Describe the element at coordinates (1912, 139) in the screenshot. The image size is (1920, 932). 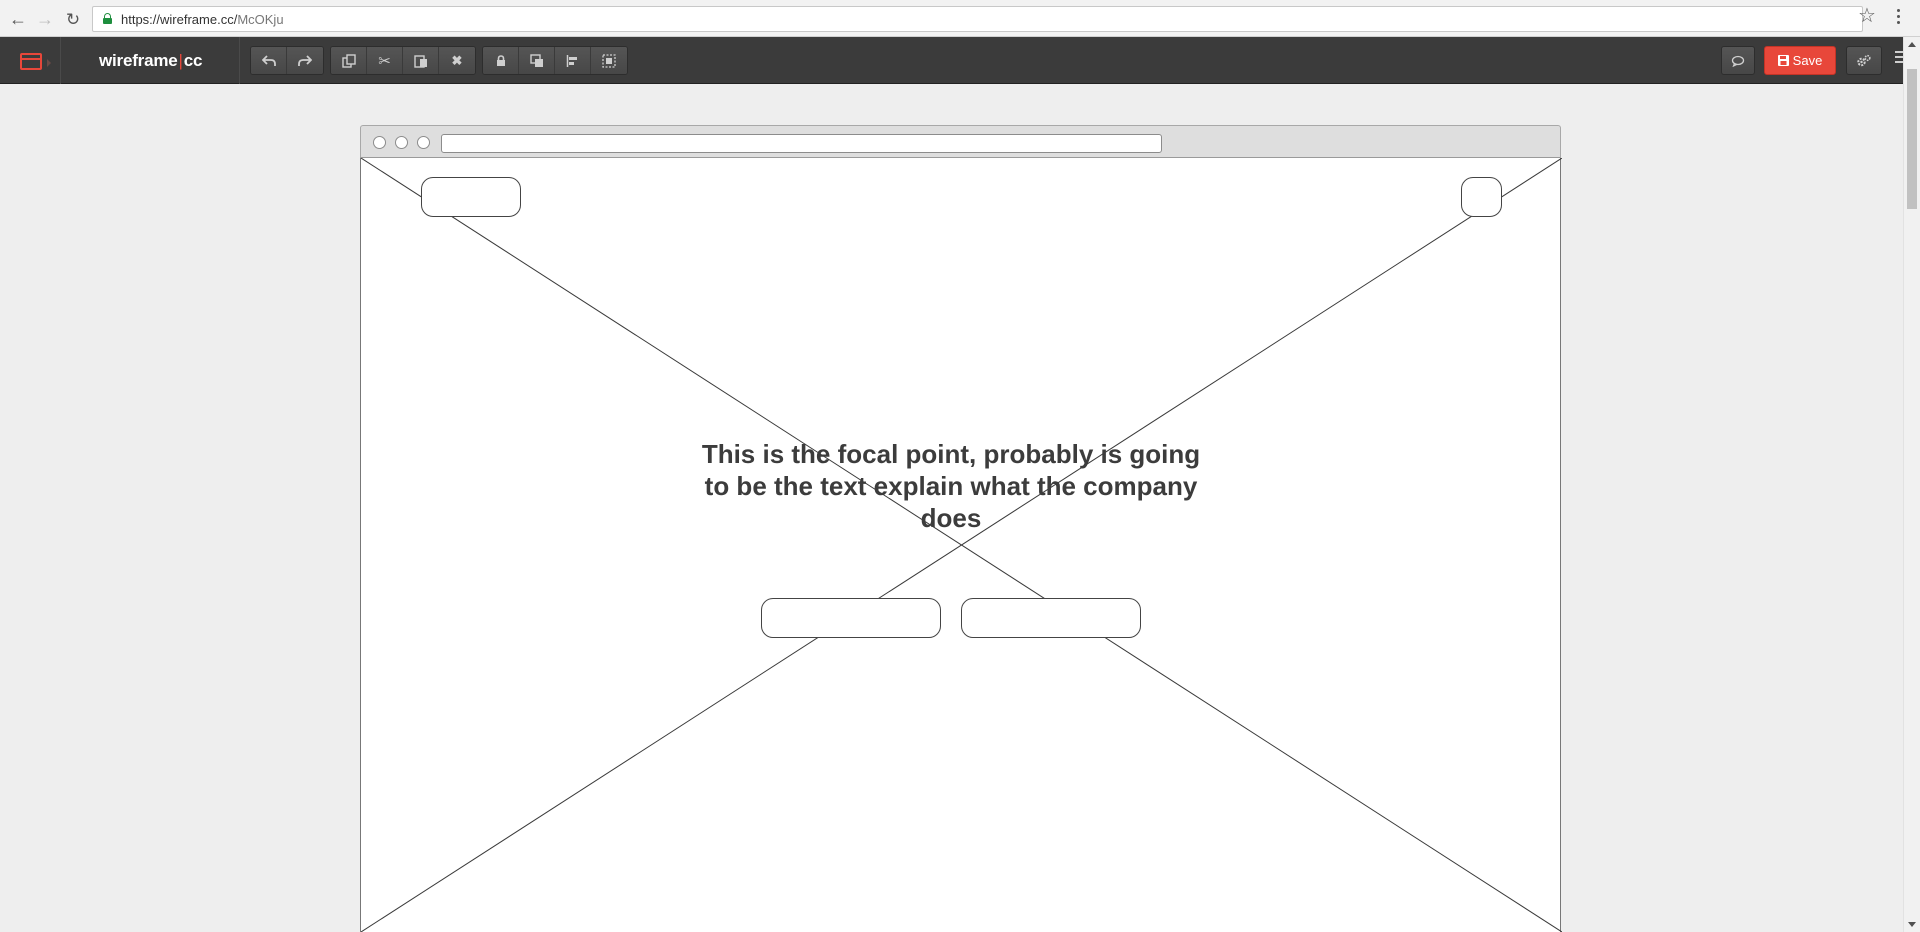
I see `scrollbar-thumb` at that location.